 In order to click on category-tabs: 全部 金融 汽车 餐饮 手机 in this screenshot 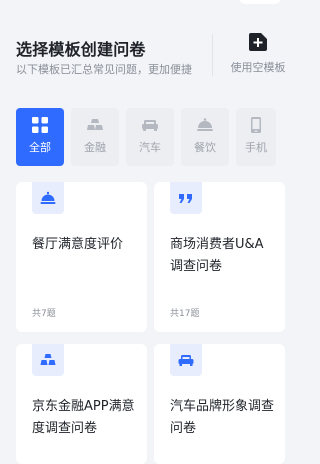, I will do `click(156, 137)`.